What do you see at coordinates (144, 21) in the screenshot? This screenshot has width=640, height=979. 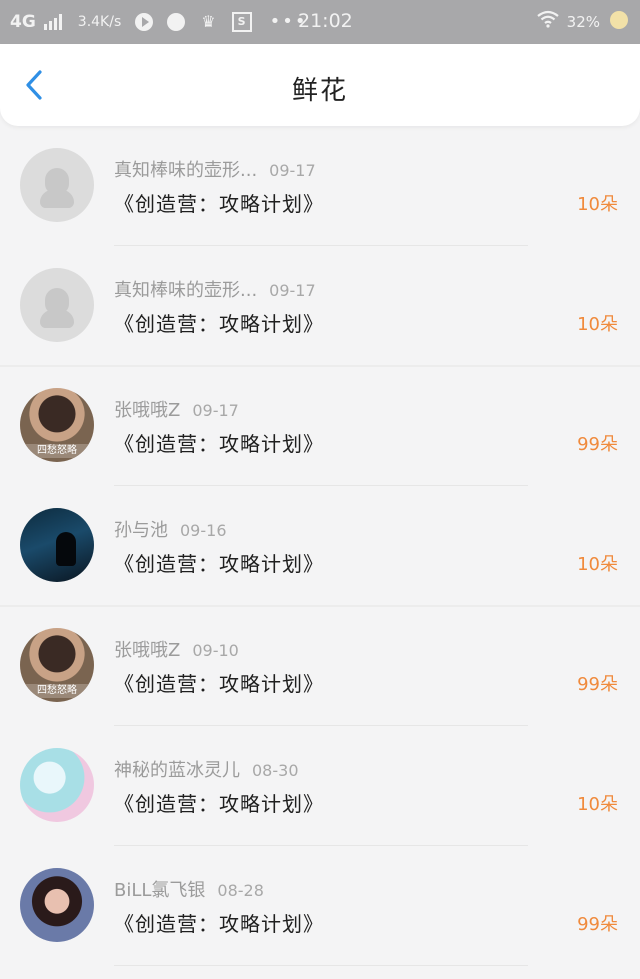 I see `play-icon` at bounding box center [144, 21].